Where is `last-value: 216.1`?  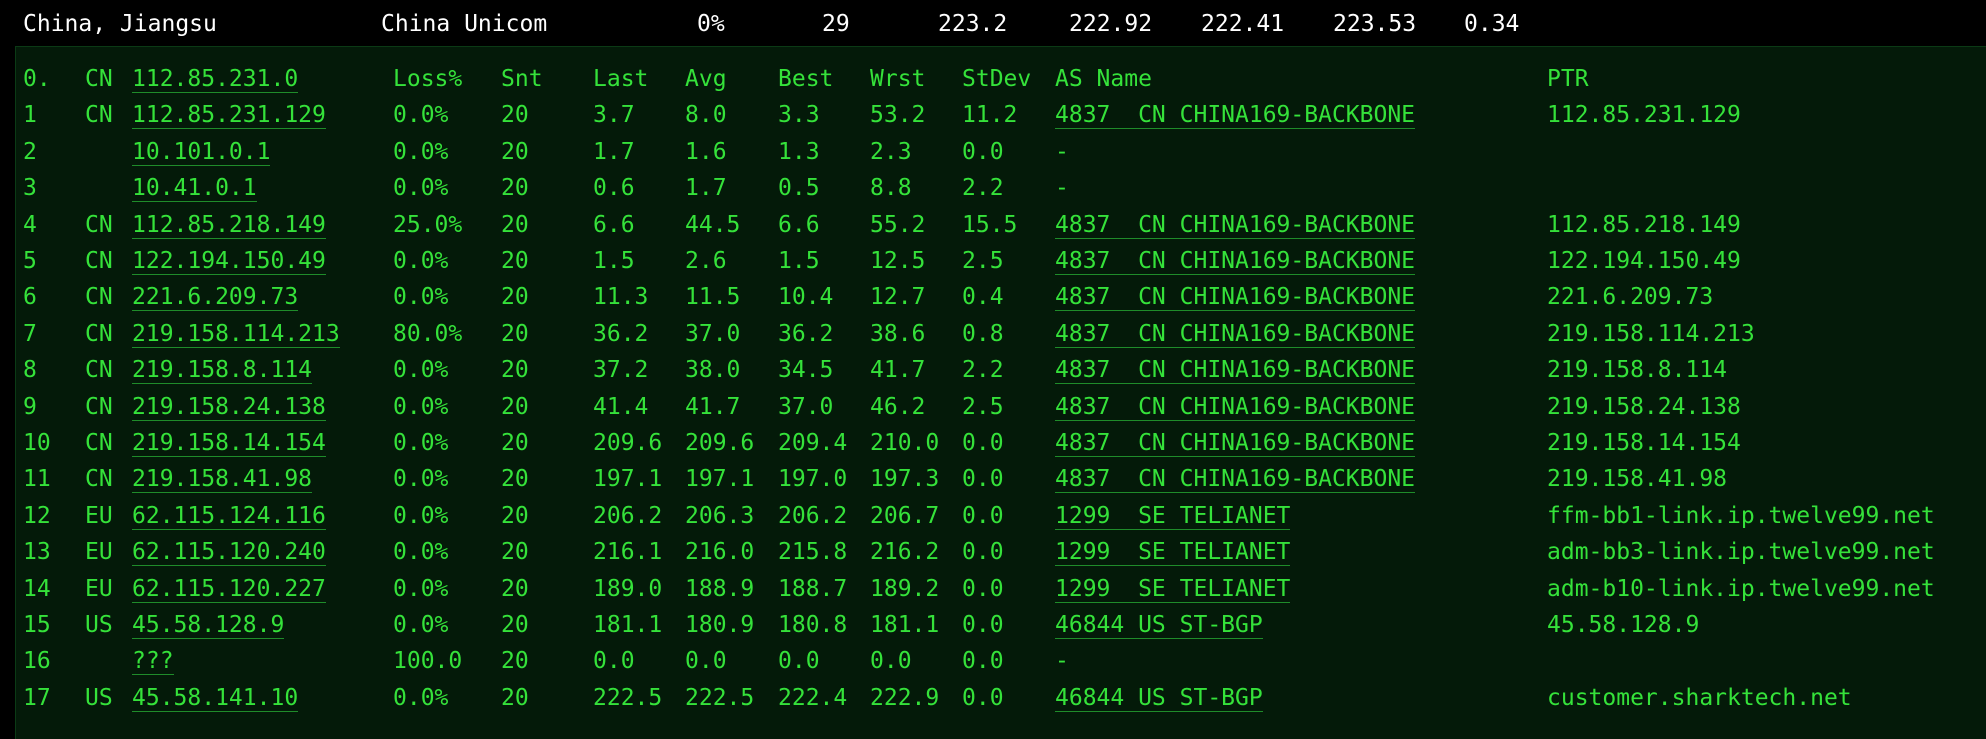 last-value: 216.1 is located at coordinates (628, 552).